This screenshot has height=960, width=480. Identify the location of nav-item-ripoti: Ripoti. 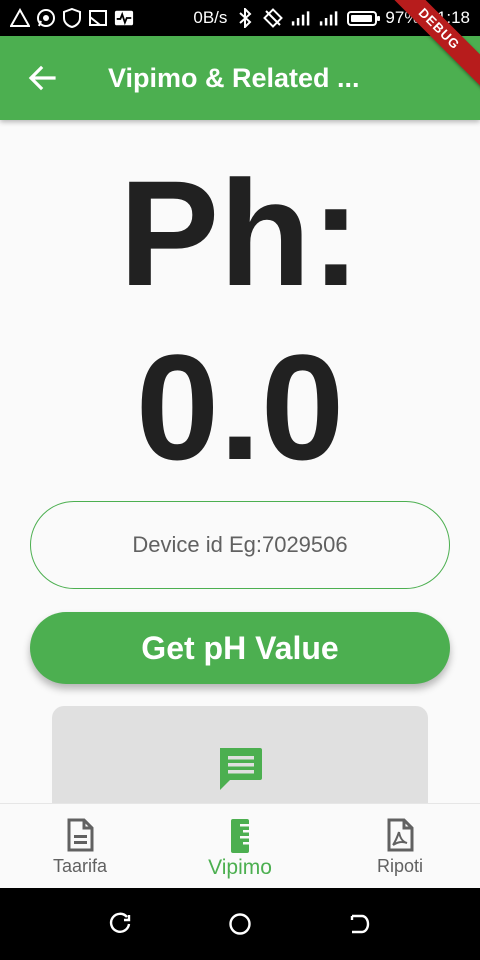
(400, 846).